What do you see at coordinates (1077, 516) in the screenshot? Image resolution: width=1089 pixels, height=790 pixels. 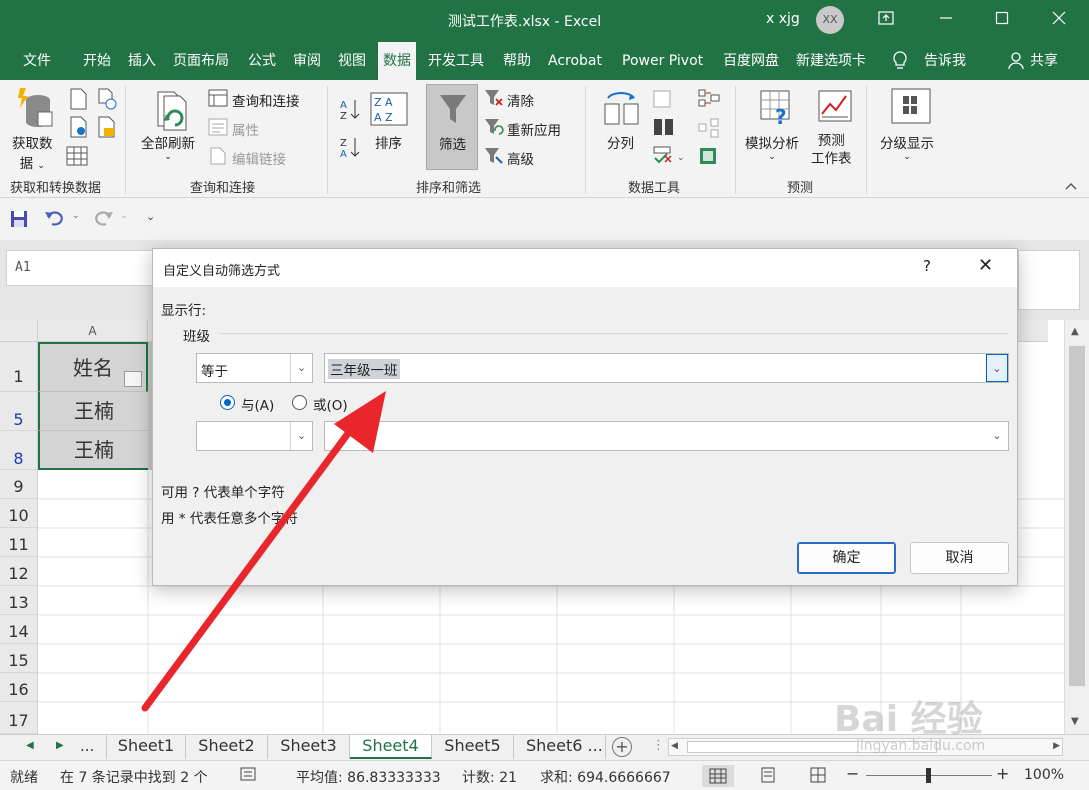 I see `scroll-thumb` at bounding box center [1077, 516].